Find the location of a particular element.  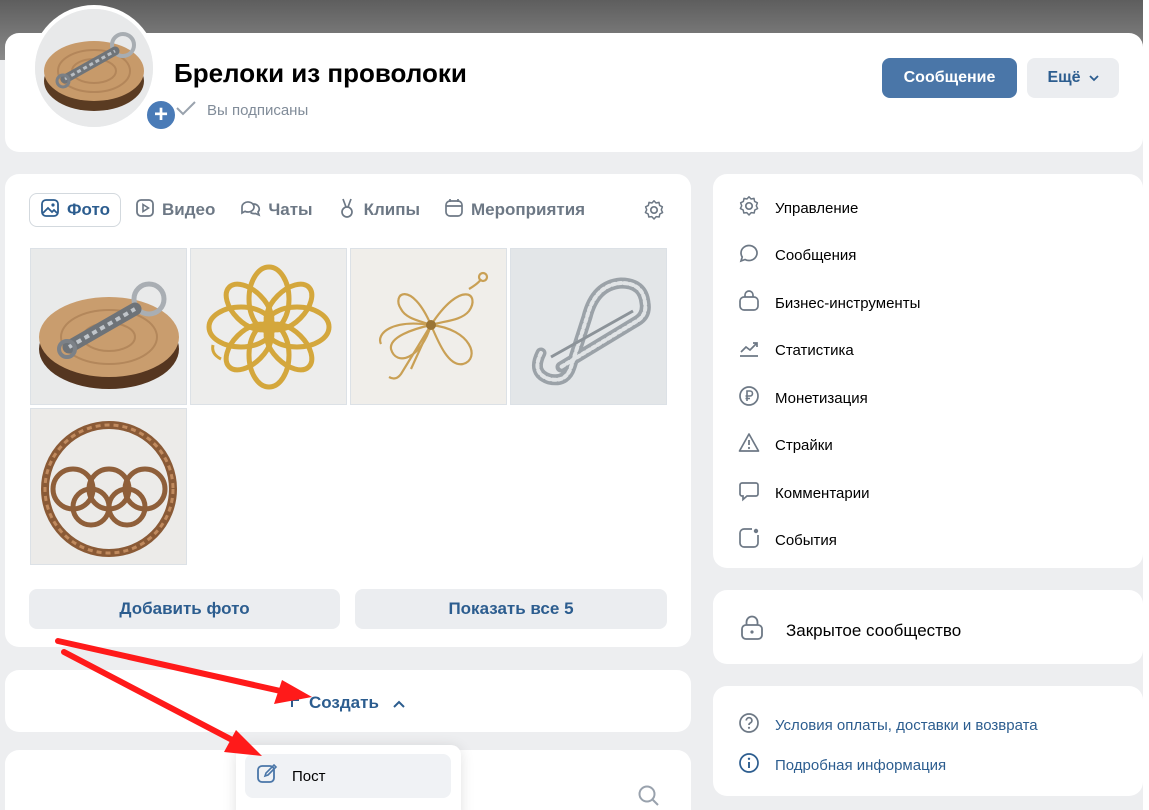

plus-icon is located at coordinates (292, 702).